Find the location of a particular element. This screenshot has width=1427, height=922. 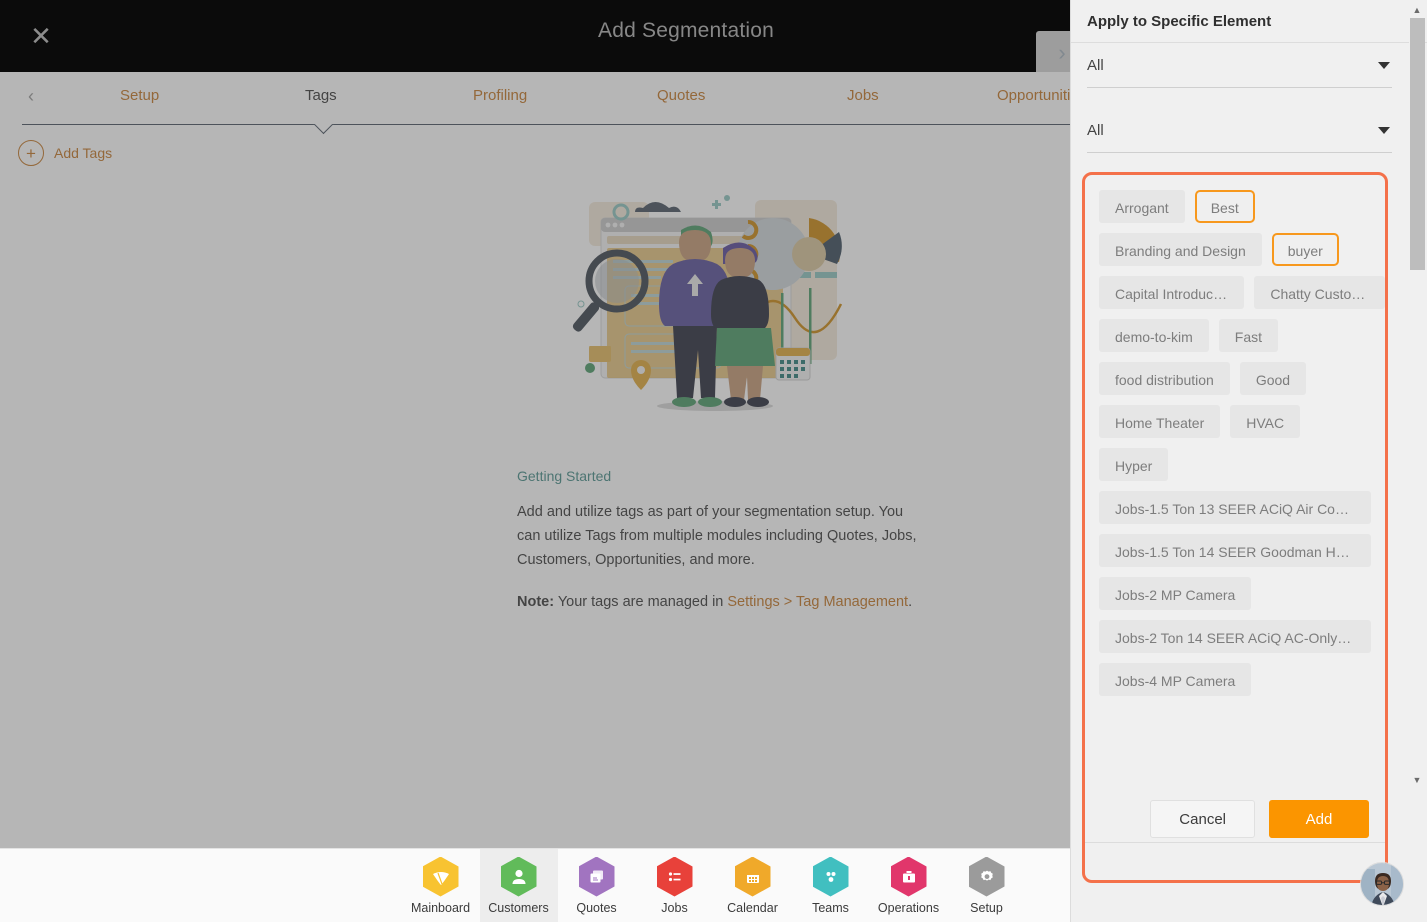

tag-chip-home-theater: Home Theater is located at coordinates (1160, 421).